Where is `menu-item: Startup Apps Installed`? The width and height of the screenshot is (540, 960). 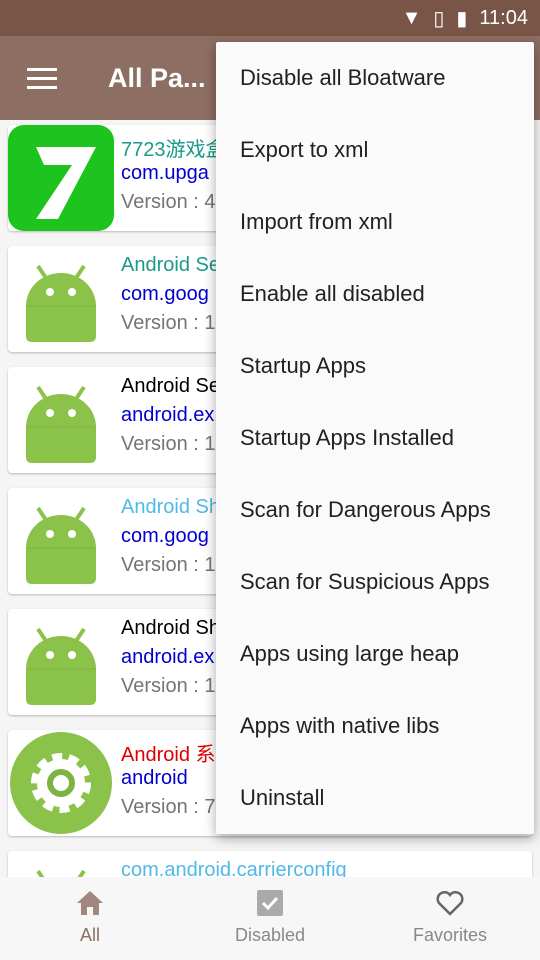
menu-item: Startup Apps Installed is located at coordinates (375, 438).